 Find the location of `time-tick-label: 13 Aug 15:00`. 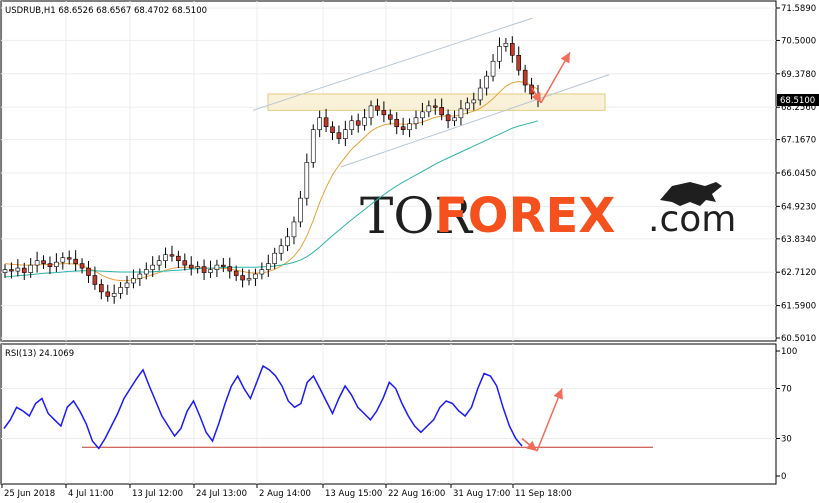

time-tick-label: 13 Aug 15:00 is located at coordinates (353, 494).